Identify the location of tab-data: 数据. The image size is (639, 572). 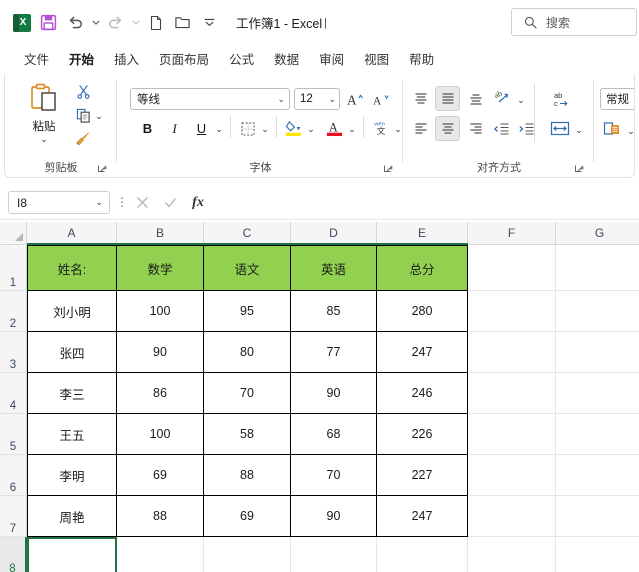
(286, 59).